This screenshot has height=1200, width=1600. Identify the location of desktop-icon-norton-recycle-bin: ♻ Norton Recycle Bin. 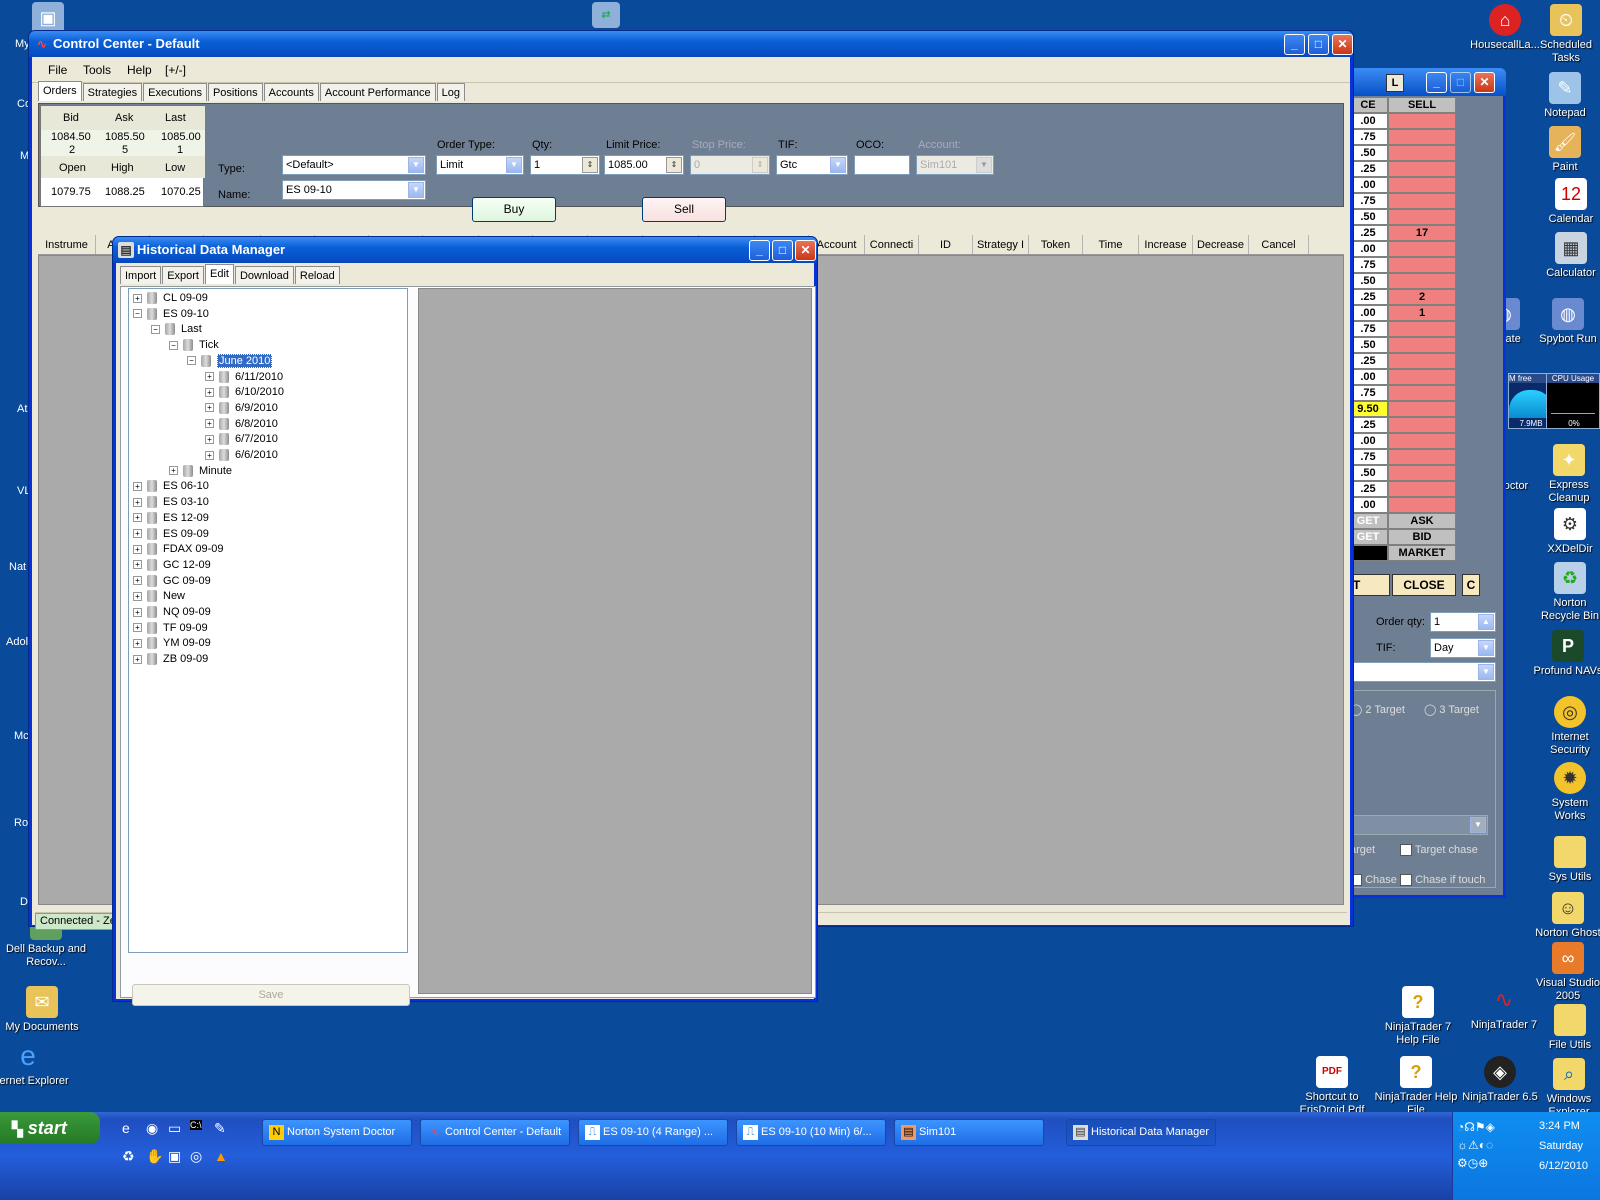
(1567, 592).